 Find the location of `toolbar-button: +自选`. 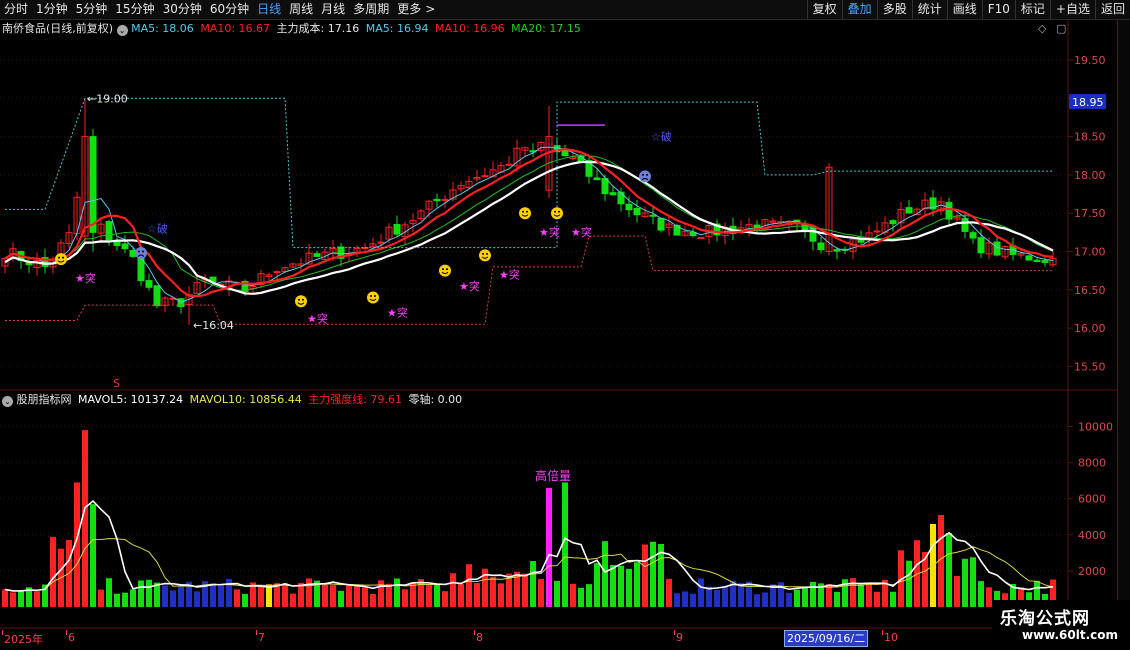

toolbar-button: +自选 is located at coordinates (1072, 9).